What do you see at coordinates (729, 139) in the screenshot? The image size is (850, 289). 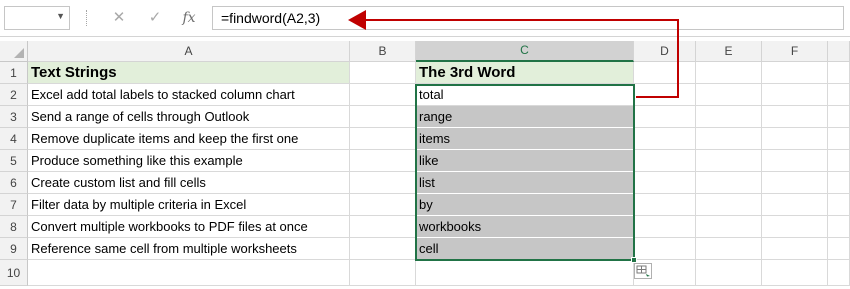 I see `cell-e4` at bounding box center [729, 139].